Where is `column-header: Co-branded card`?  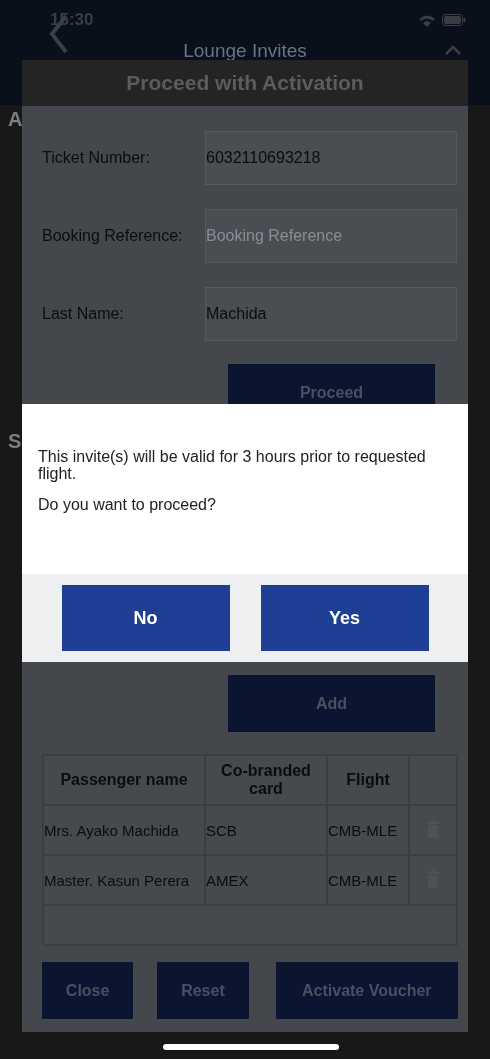
column-header: Co-branded card is located at coordinates (266, 780).